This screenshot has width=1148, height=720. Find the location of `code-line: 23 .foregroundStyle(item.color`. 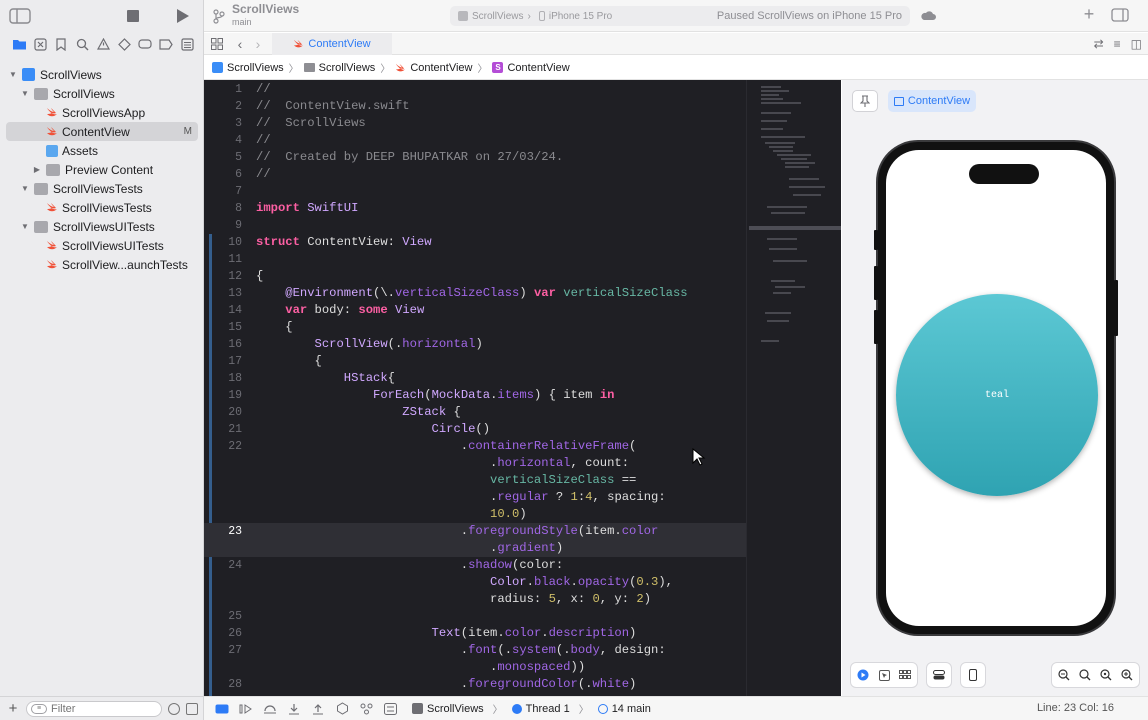

code-line: 23 .foregroundStyle(item.color is located at coordinates (475, 531).